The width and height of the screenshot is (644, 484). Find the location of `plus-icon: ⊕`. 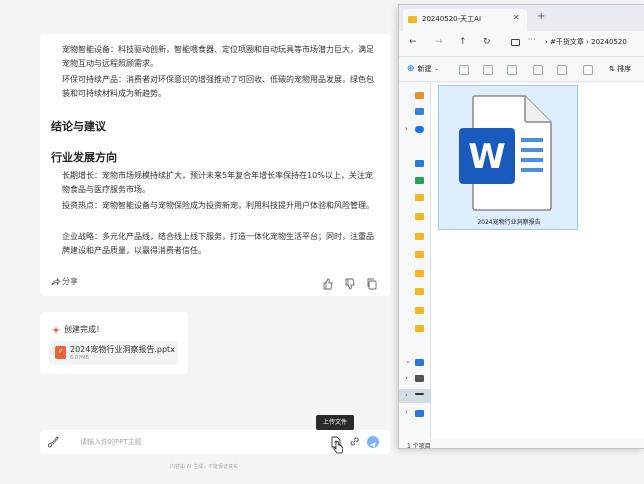

plus-icon: ⊕ is located at coordinates (411, 69).